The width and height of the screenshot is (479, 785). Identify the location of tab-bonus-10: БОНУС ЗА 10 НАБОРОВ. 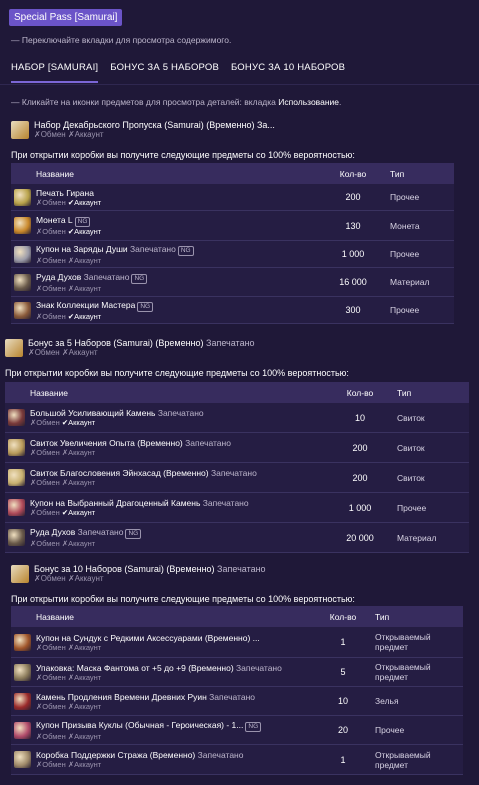
(288, 72).